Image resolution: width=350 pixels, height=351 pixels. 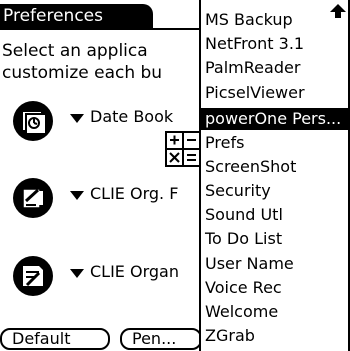 I want to click on app-row-clie-org: CLIE Org. F, so click(x=107, y=199).